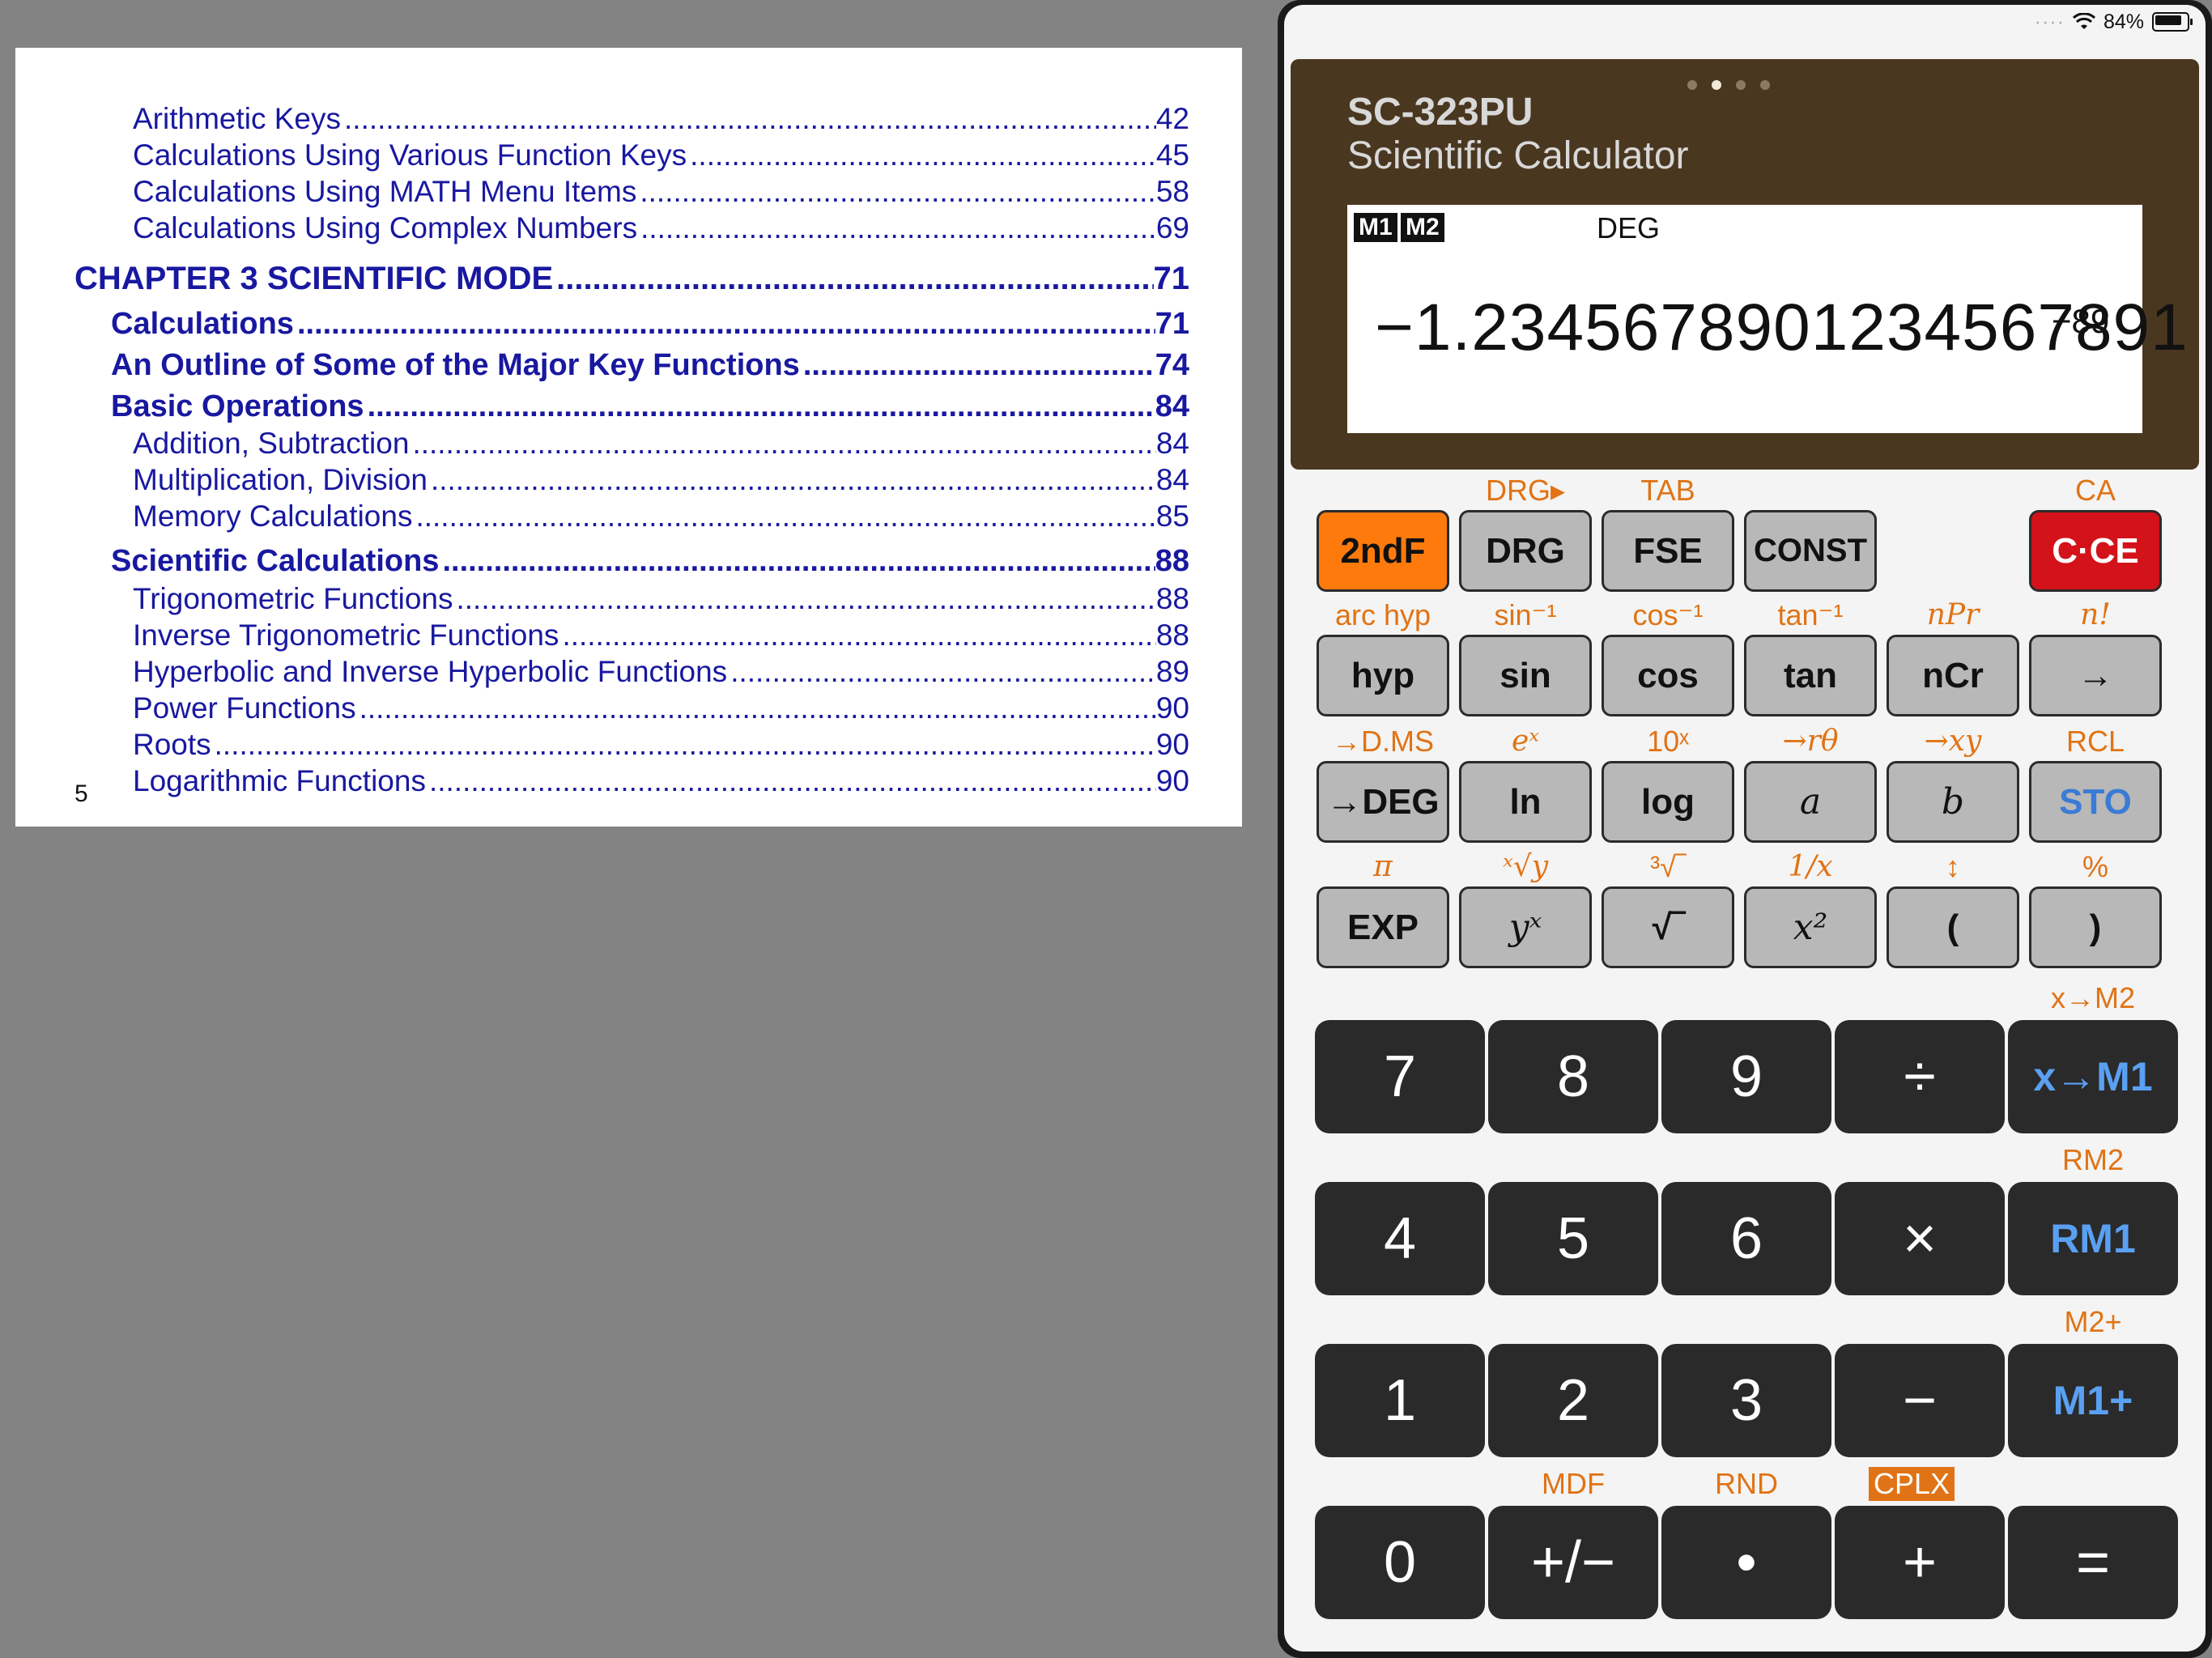 The image size is (2212, 1658). What do you see at coordinates (2096, 927) in the screenshot?
I see `key-key: )` at bounding box center [2096, 927].